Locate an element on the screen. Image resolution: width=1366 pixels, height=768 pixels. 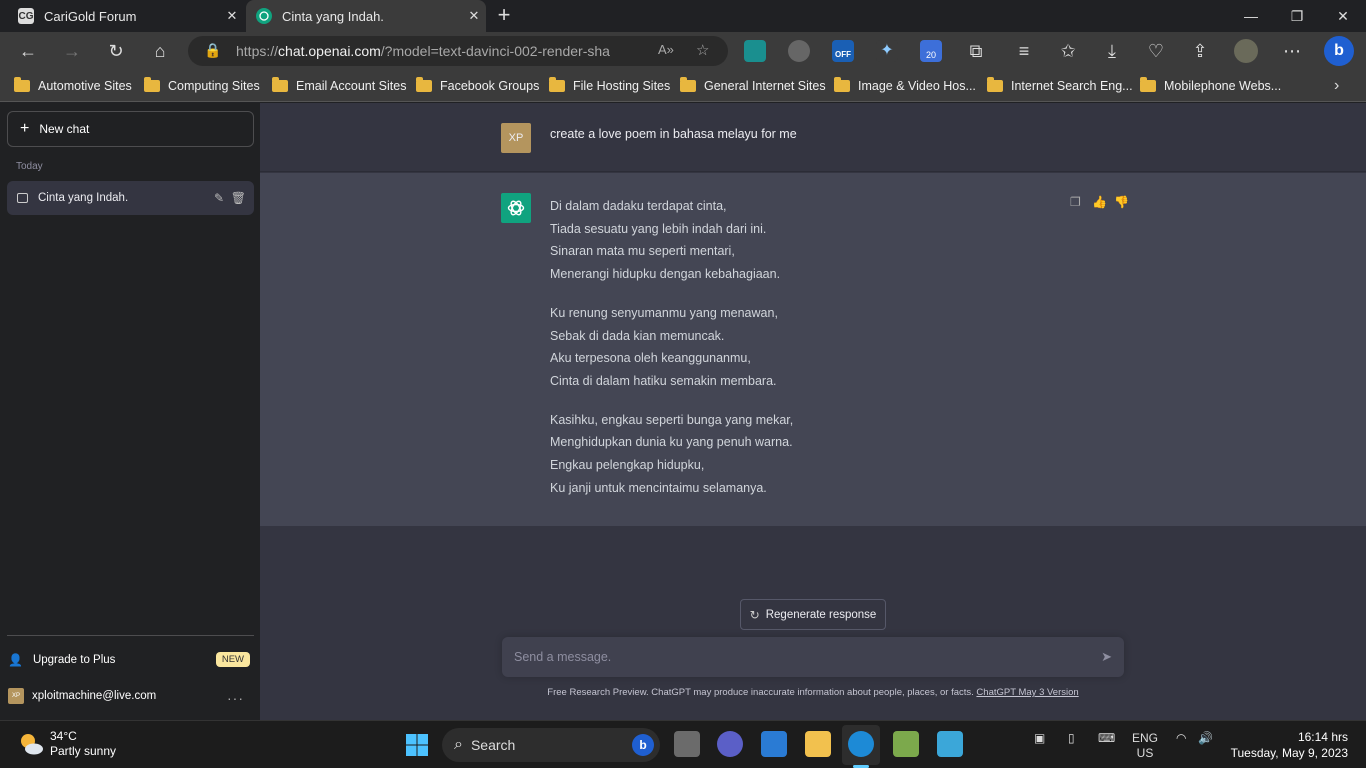
task-view-icon is located at coordinates (687, 744).